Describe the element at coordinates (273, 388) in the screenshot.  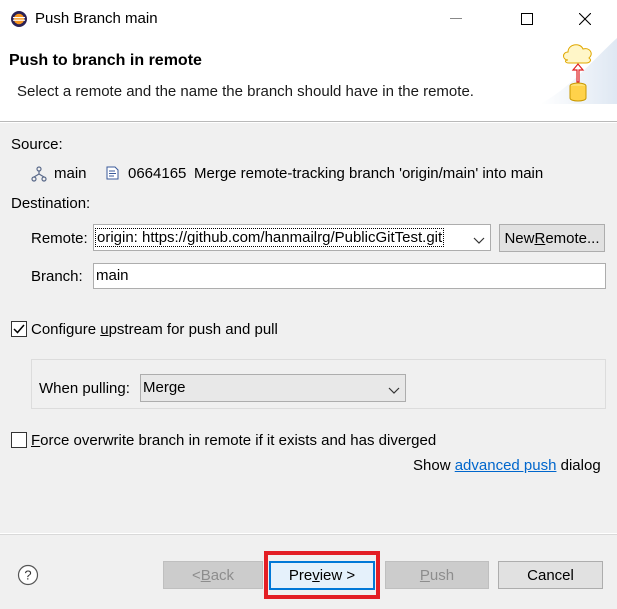
I see `when-pulling-select: Merge` at that location.